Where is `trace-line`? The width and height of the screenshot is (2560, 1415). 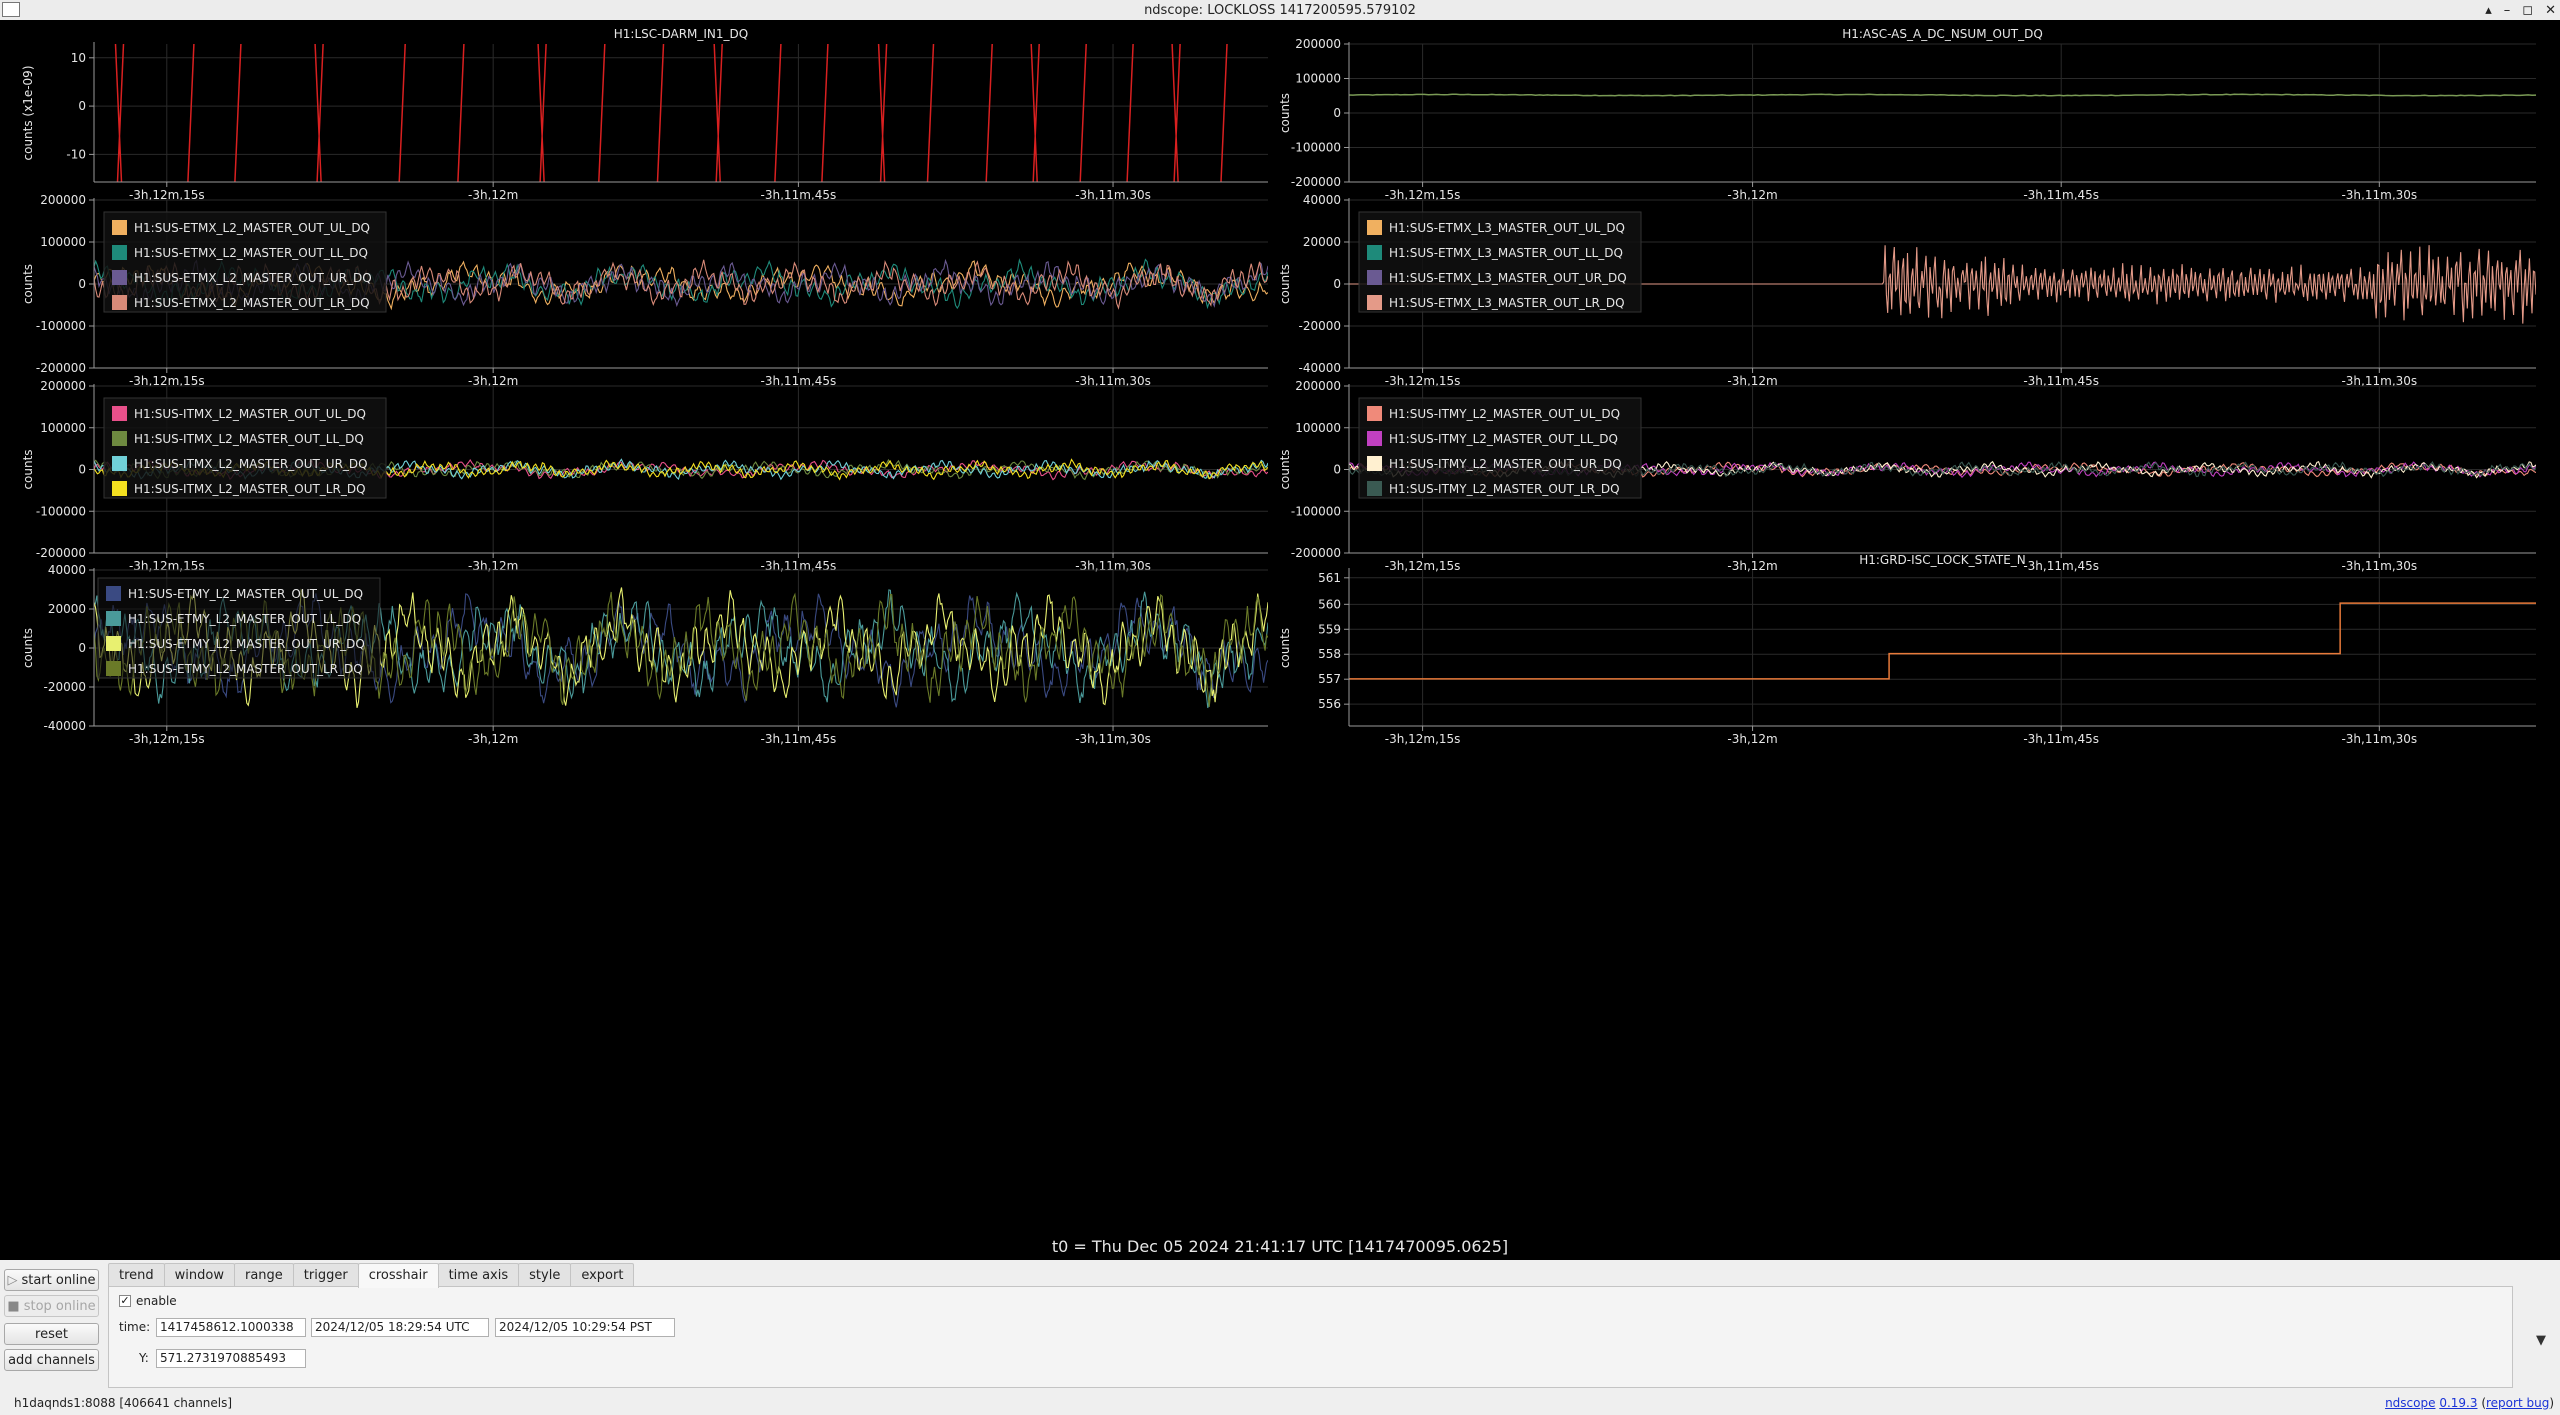
trace-line is located at coordinates (1942, 95).